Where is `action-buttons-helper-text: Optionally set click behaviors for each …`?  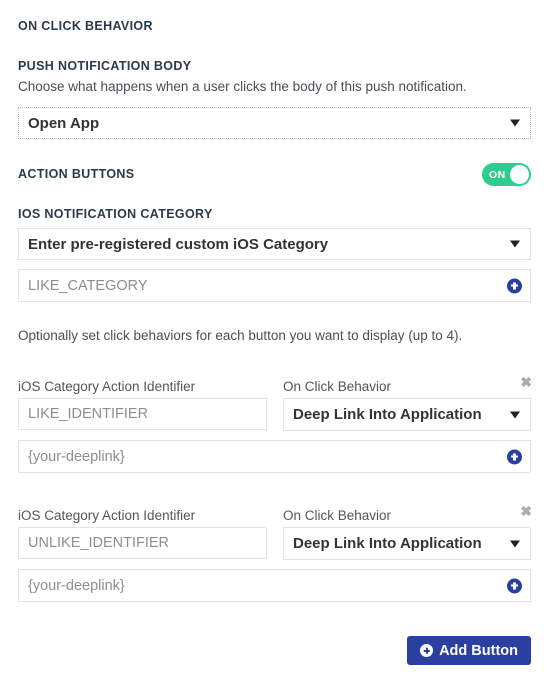
action-buttons-helper-text: Optionally set click behaviors for each … is located at coordinates (240, 335).